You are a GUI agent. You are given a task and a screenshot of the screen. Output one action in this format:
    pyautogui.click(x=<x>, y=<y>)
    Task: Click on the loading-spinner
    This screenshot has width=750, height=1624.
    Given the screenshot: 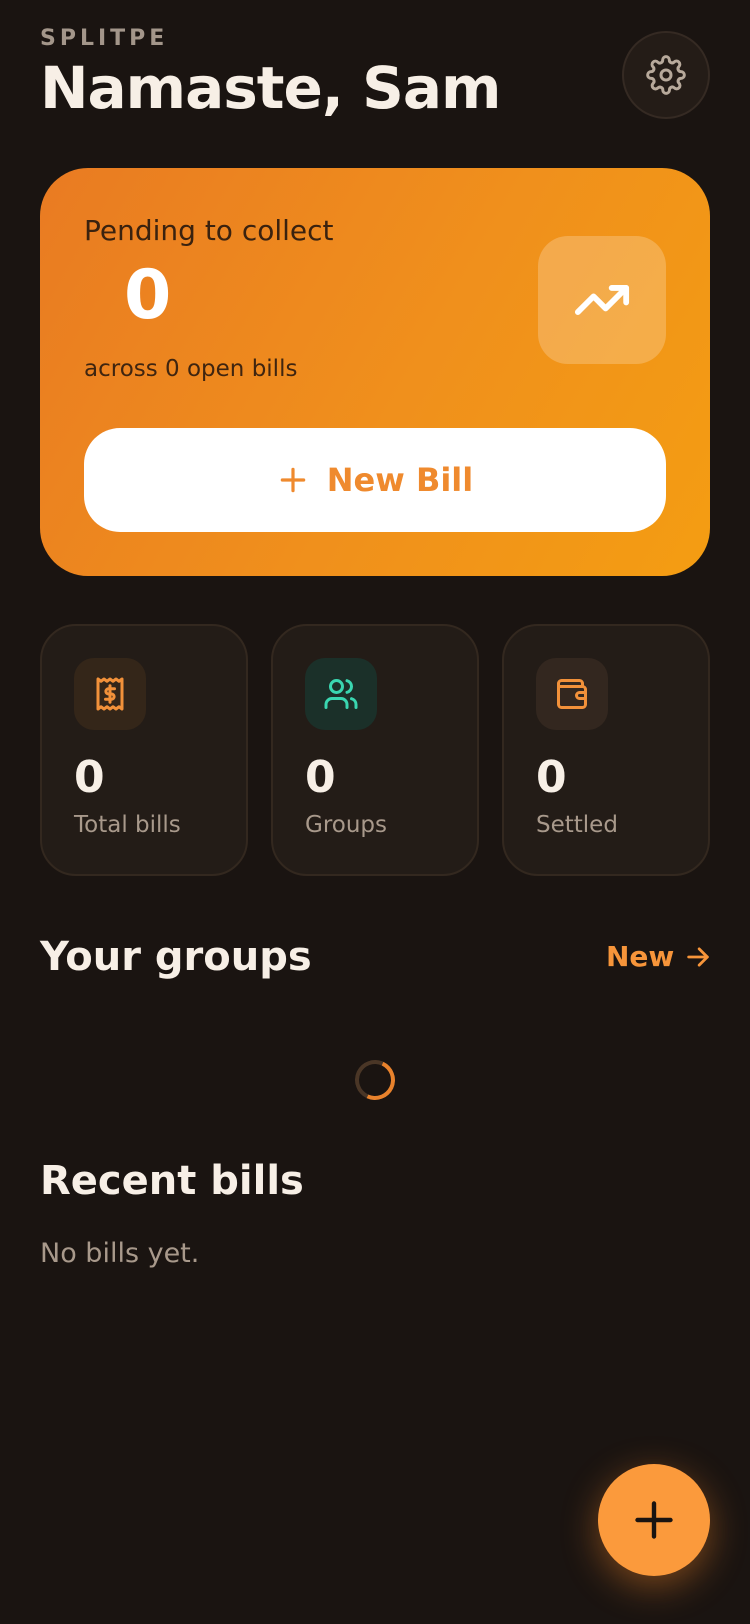 What is the action you would take?
    pyautogui.click(x=375, y=1080)
    